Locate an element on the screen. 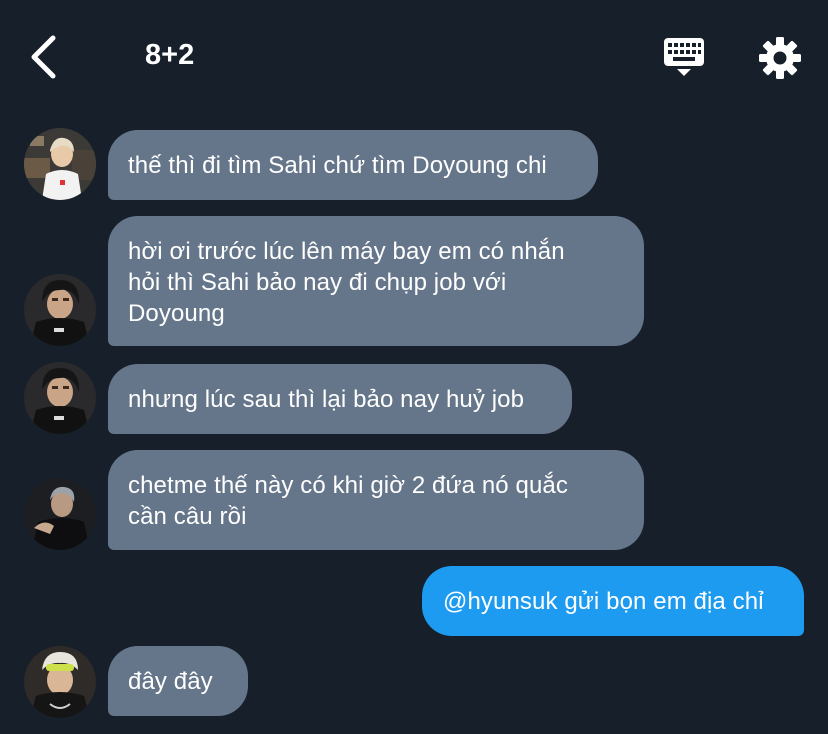 The width and height of the screenshot is (828, 734). keyboard-button is located at coordinates (684, 58).